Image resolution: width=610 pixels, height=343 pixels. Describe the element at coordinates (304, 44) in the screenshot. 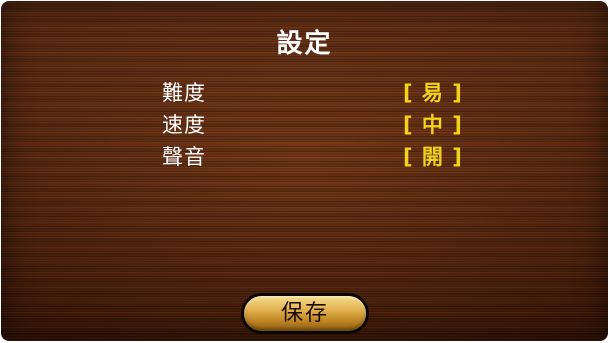

I see `page-title: 設定` at that location.